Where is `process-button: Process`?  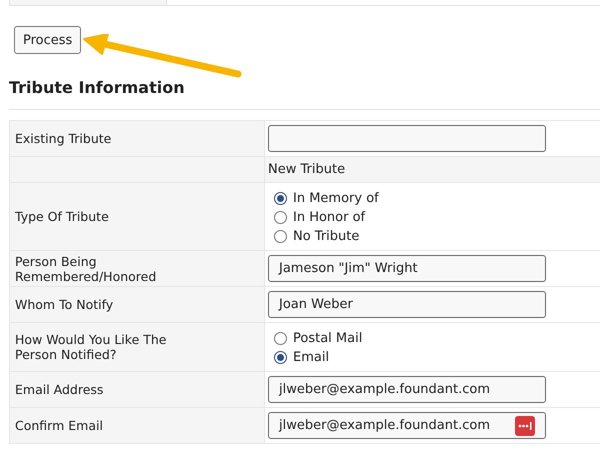
process-button: Process is located at coordinates (48, 40).